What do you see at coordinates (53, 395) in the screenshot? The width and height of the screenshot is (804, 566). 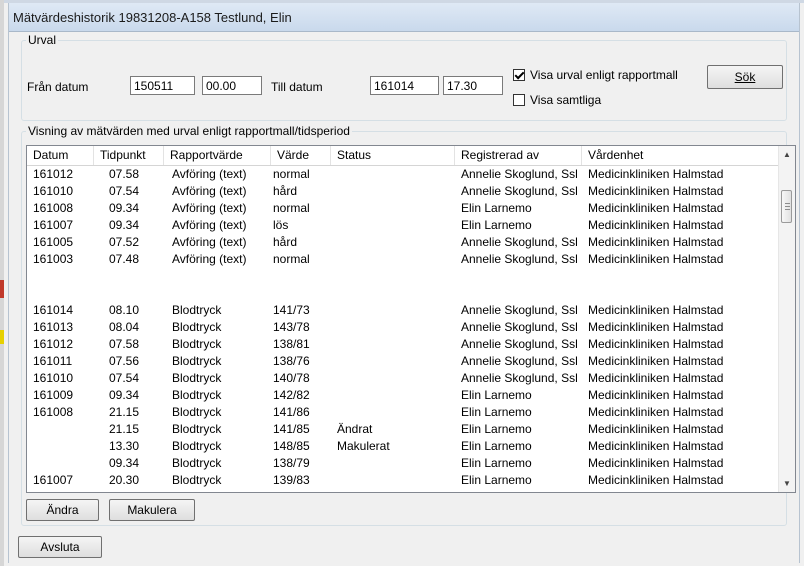 I see `cell-datum: 161009` at bounding box center [53, 395].